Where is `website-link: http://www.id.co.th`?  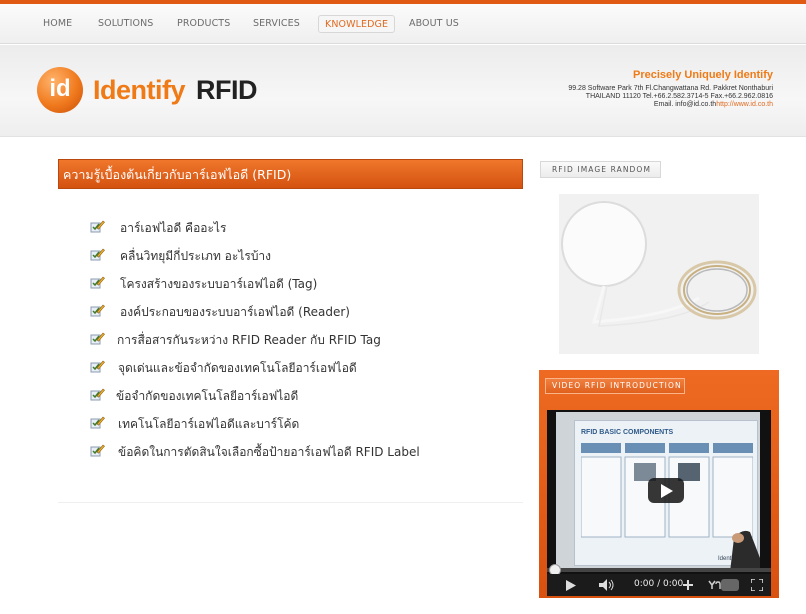
website-link: http://www.id.co.th is located at coordinates (744, 104).